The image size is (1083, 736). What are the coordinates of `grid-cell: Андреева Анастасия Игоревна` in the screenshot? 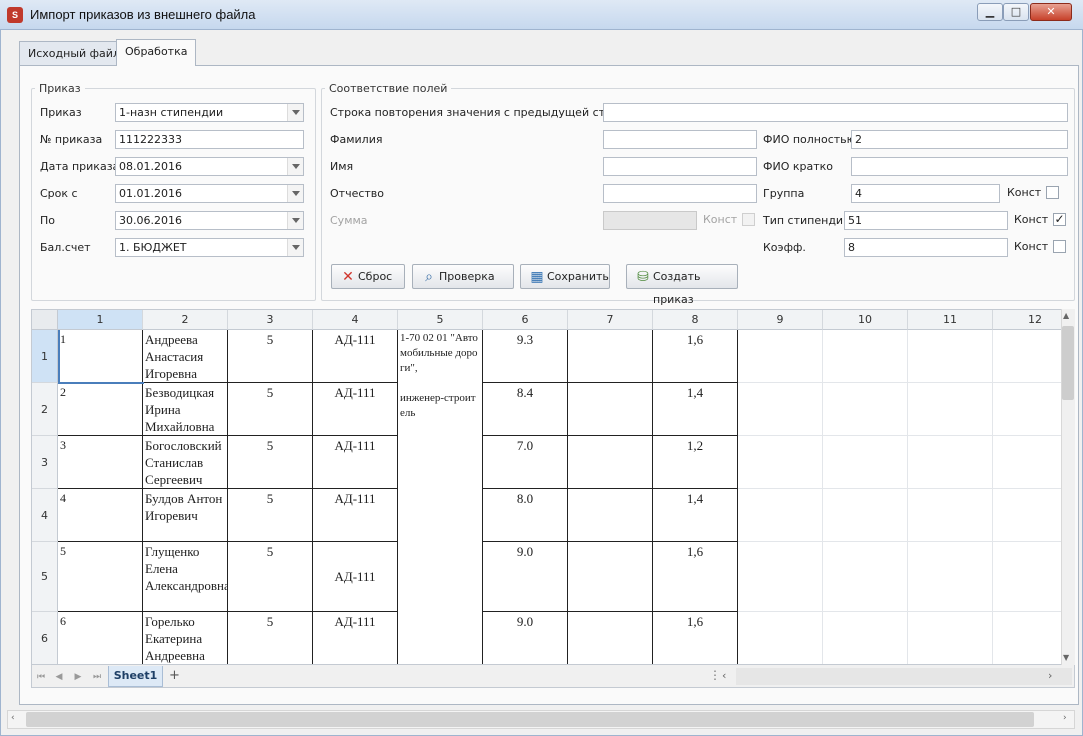 It's located at (185, 356).